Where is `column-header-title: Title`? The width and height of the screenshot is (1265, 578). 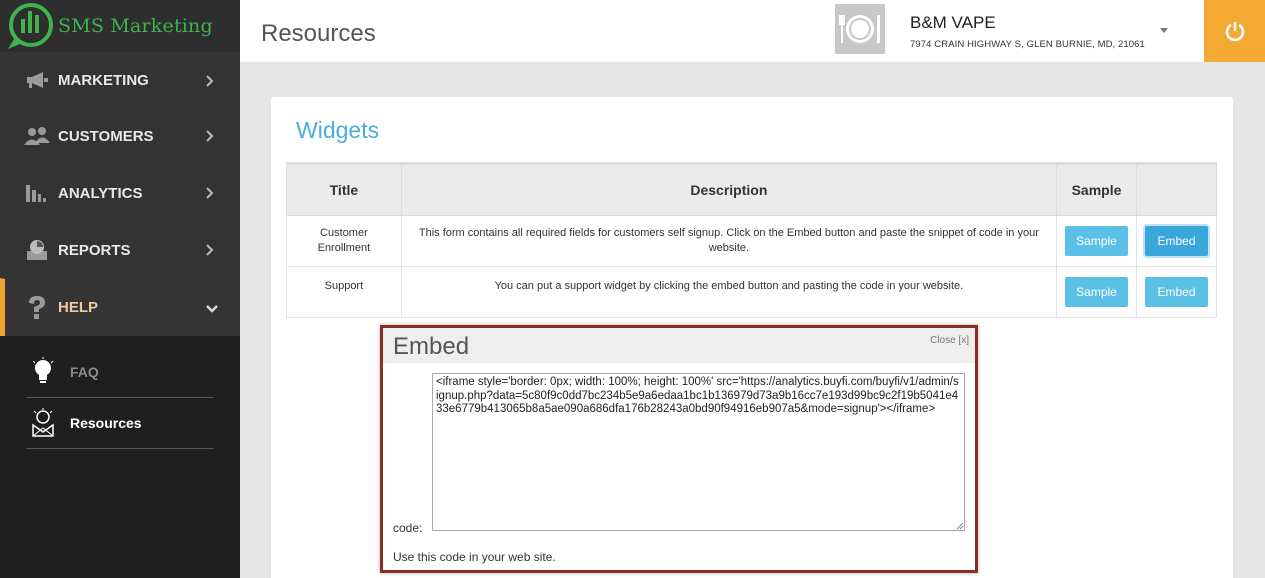
column-header-title: Title is located at coordinates (344, 189).